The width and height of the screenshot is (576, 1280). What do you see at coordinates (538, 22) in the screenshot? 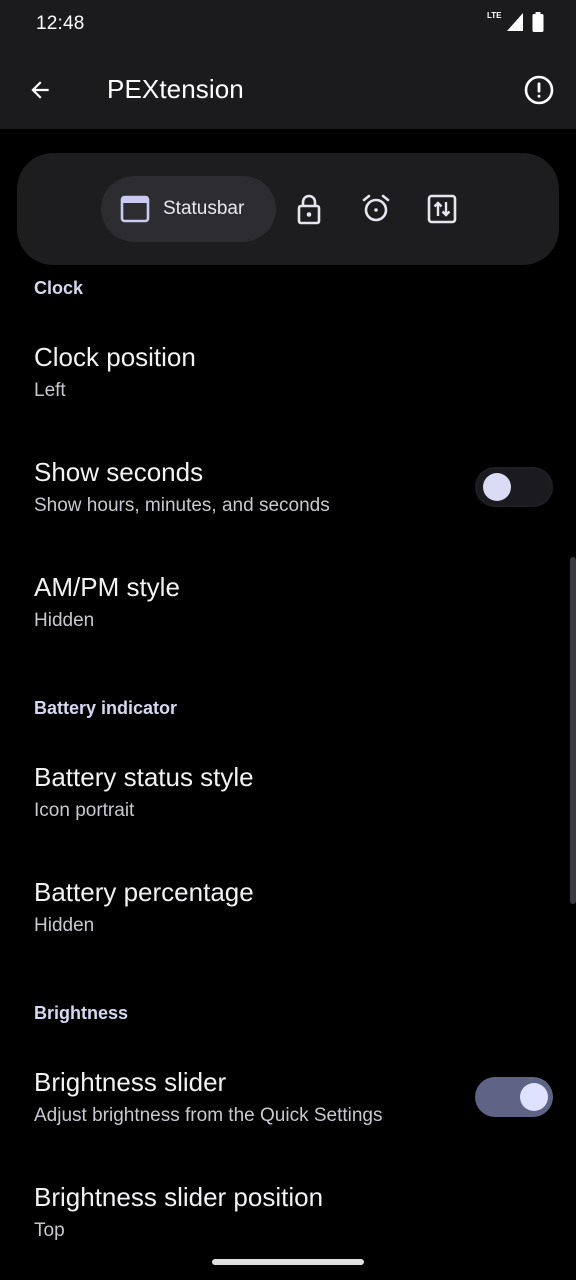
I see `battery-icon` at bounding box center [538, 22].